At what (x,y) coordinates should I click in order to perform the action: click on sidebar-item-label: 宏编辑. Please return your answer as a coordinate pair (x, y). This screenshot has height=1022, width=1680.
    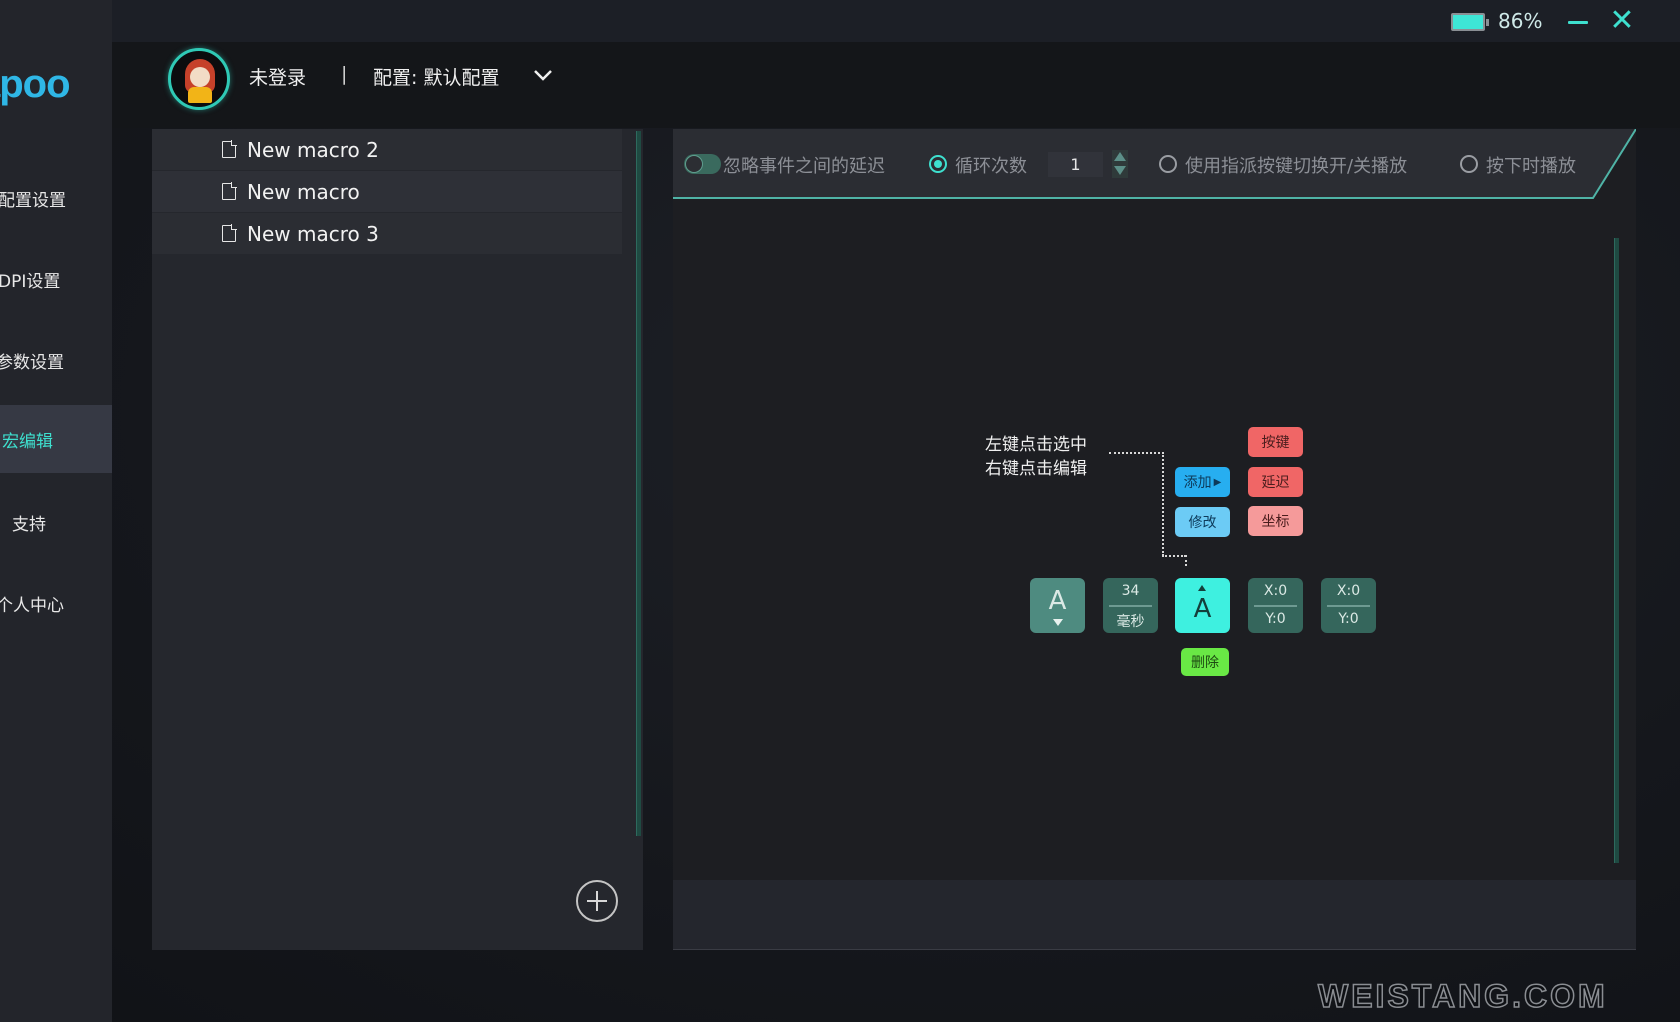
    Looking at the image, I should click on (27, 441).